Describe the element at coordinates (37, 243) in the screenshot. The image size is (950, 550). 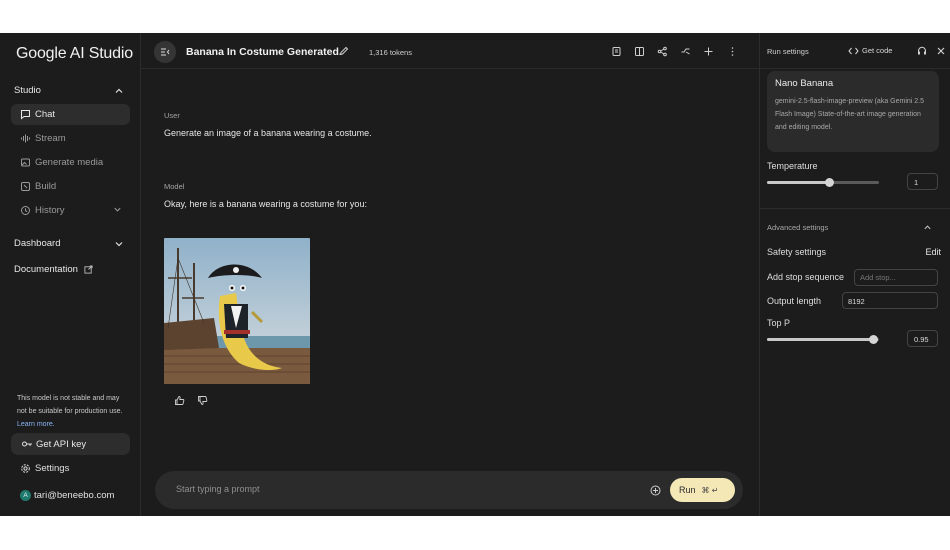
I see `dashboard-label: Dashboard` at that location.